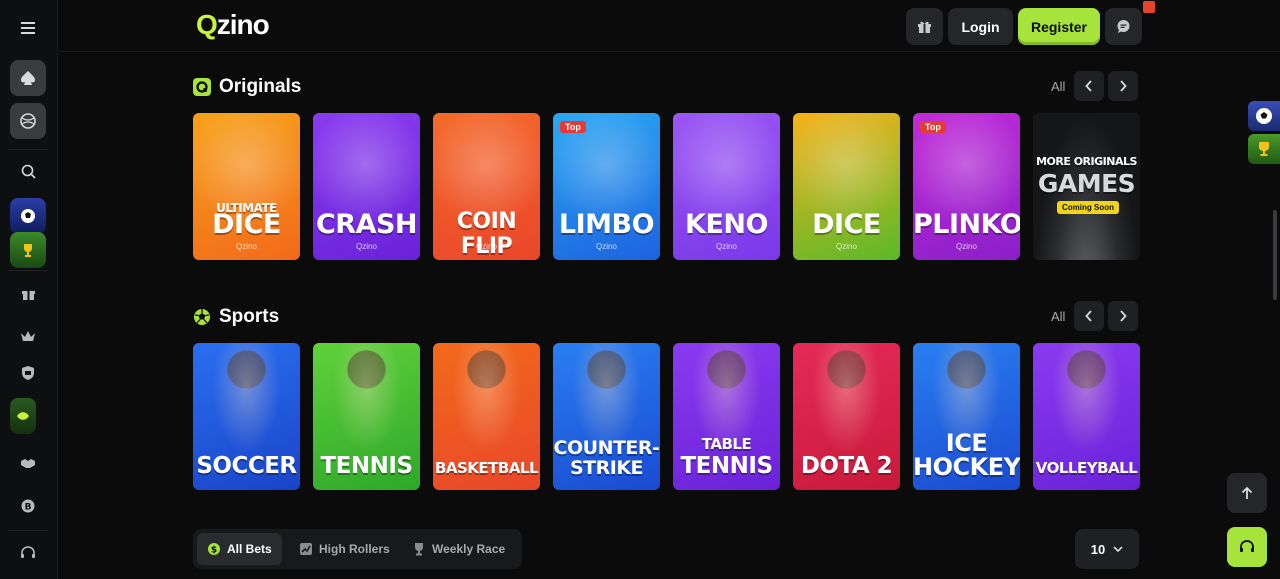 The height and width of the screenshot is (579, 1280). What do you see at coordinates (486, 468) in the screenshot?
I see `card-title: BASKETBALL` at bounding box center [486, 468].